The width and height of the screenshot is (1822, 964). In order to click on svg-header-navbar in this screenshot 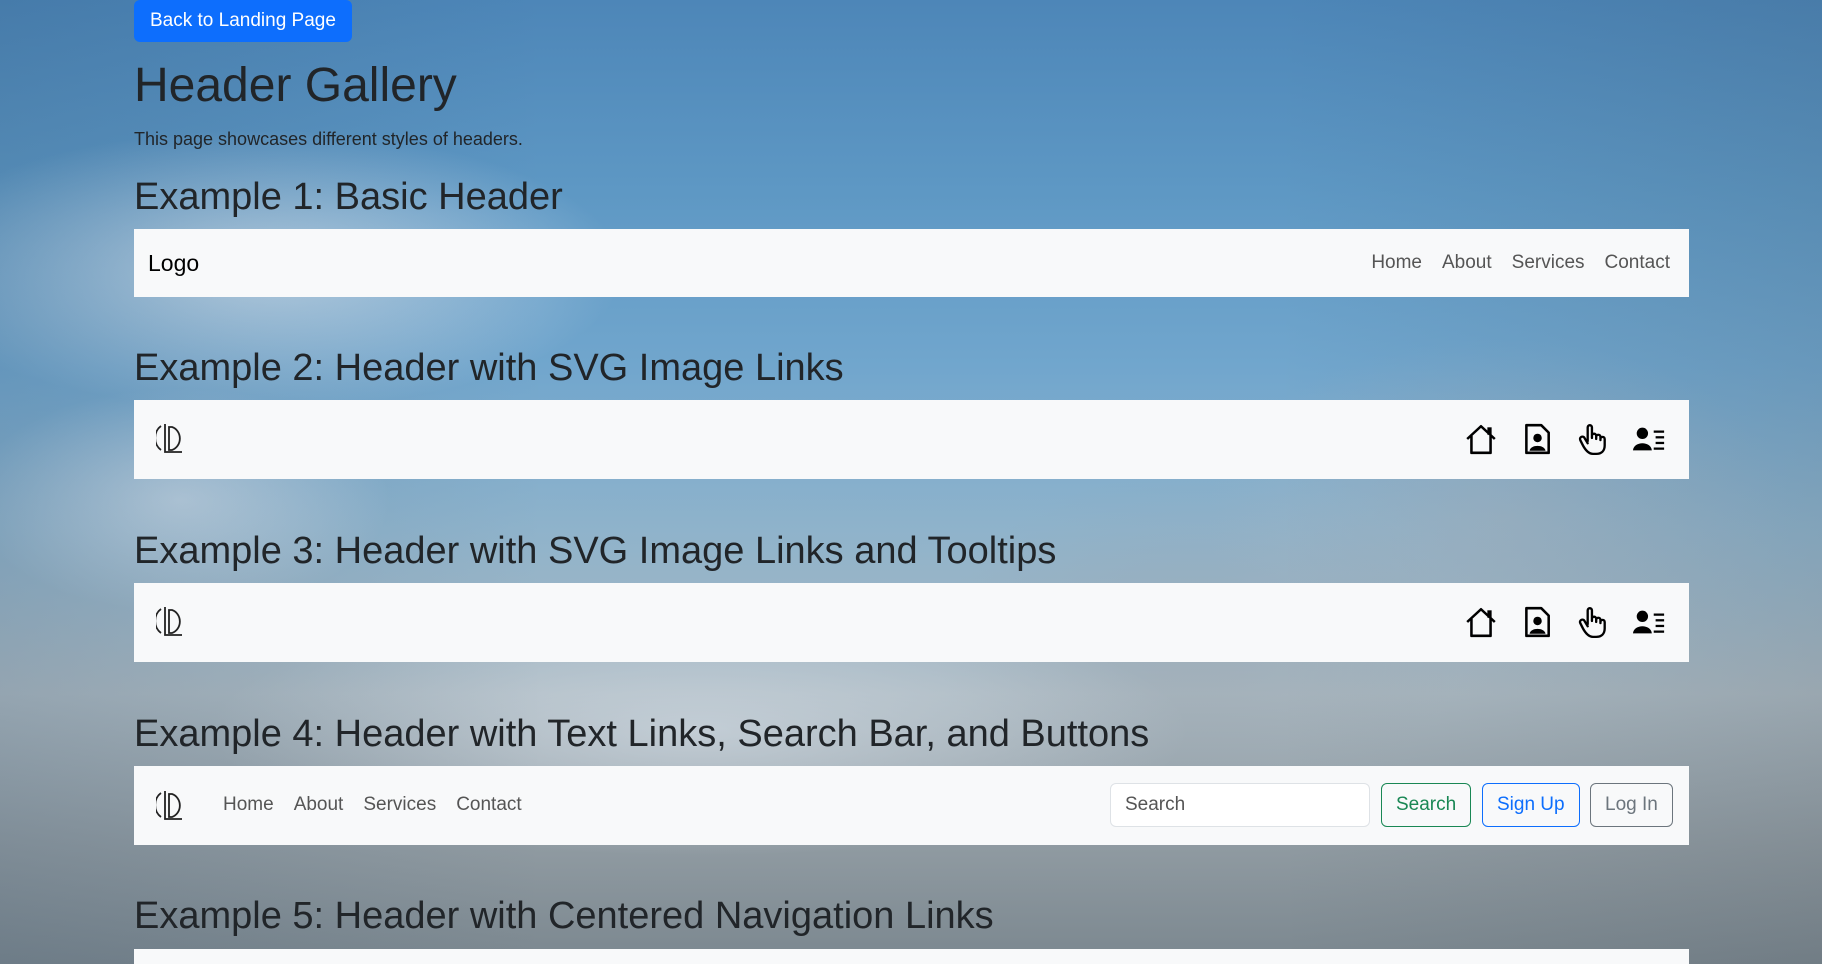, I will do `click(911, 439)`.